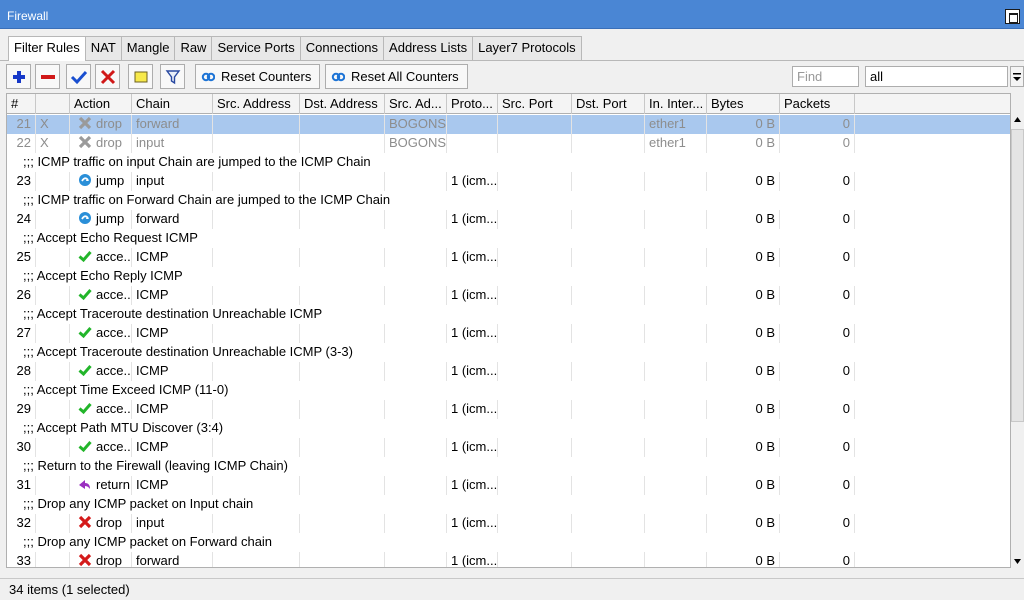  Describe the element at coordinates (508, 295) in the screenshot. I see `table-row: 26 acce... ICMP 1 (icm... 0 B0` at that location.